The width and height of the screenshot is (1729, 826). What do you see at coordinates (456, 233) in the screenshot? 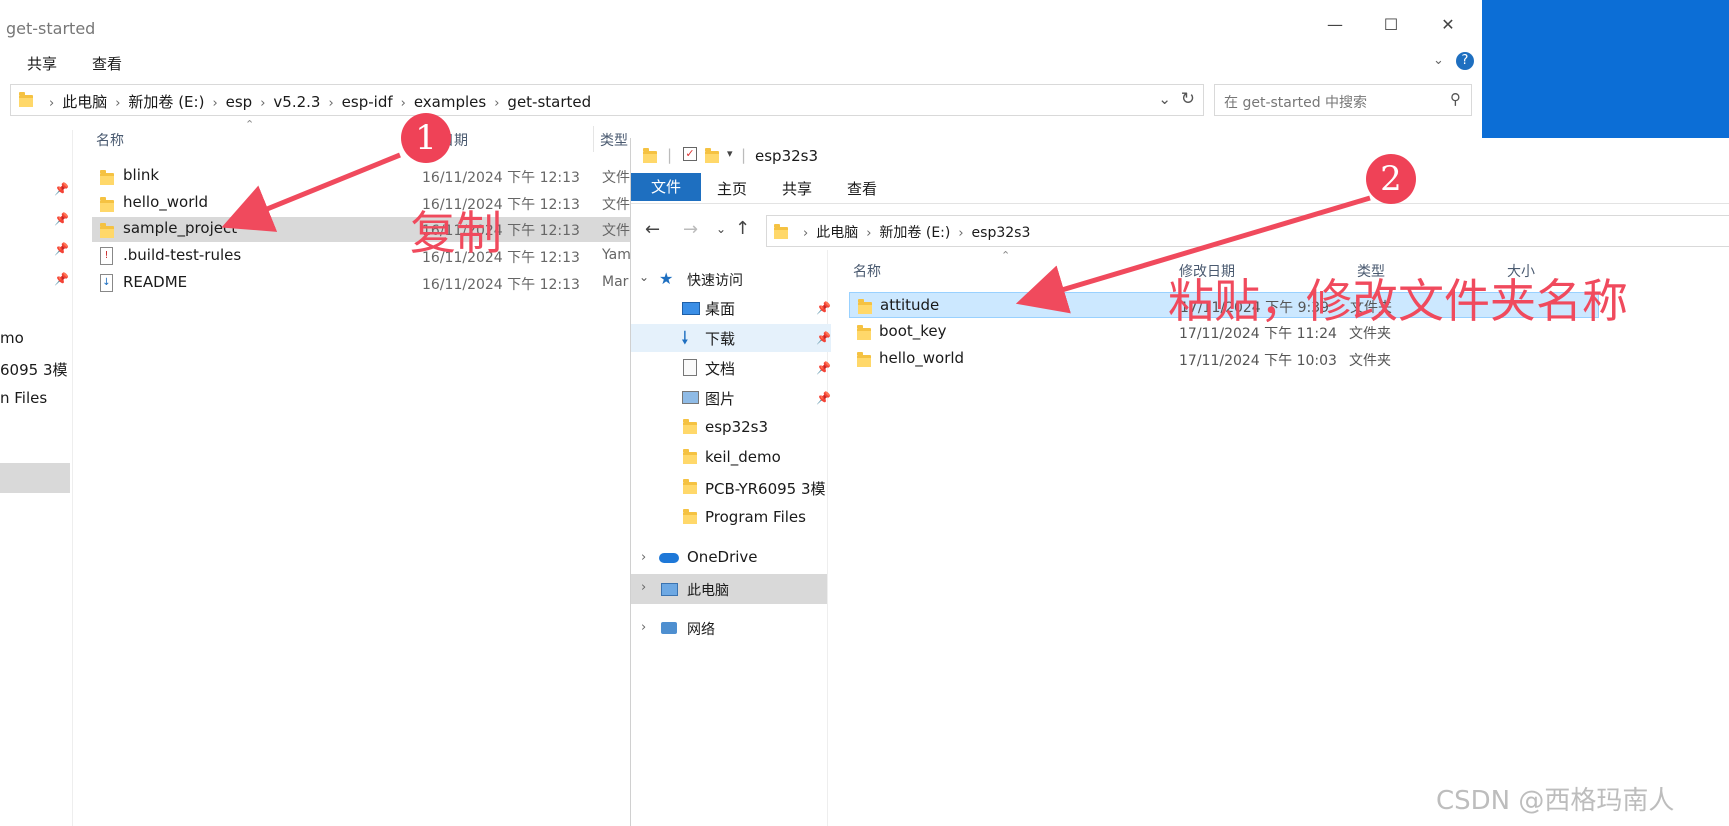
I see `annotation-copy: 复制` at bounding box center [456, 233].